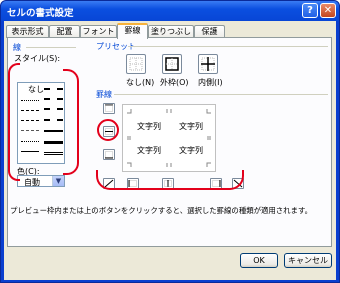  Describe the element at coordinates (328, 10) in the screenshot. I see `close-button: ✕` at that location.